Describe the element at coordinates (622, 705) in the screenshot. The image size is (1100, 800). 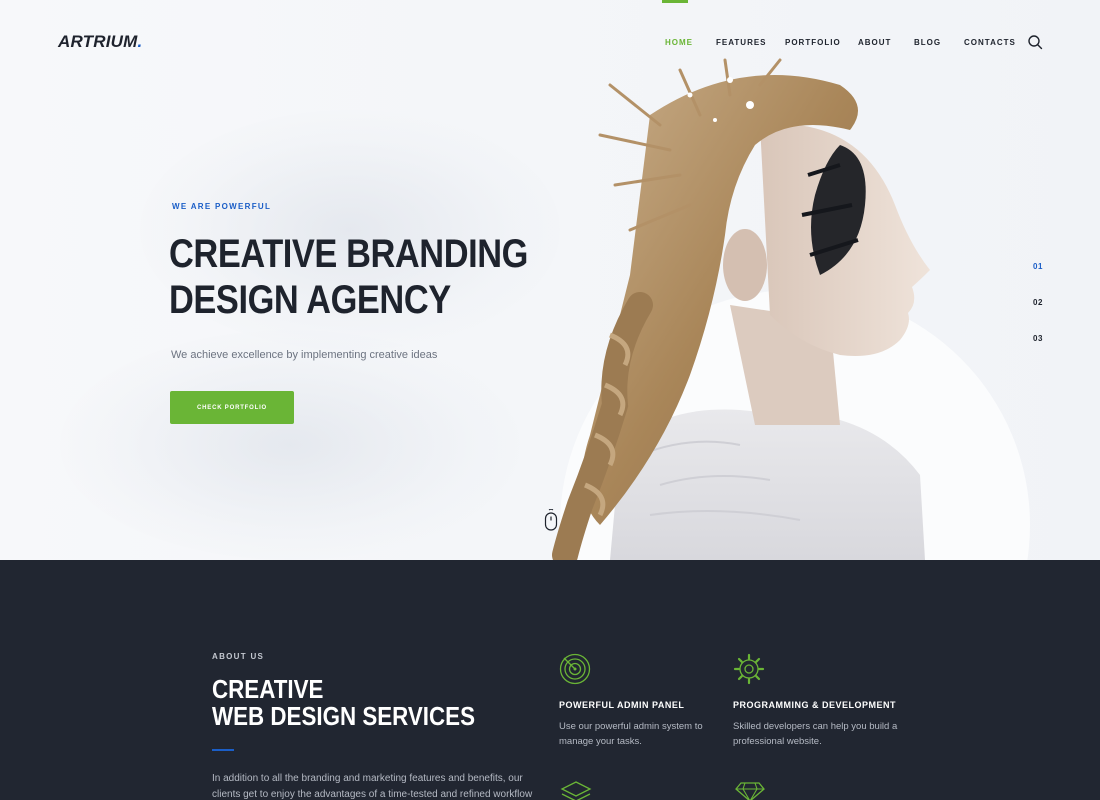
I see `feature-title: POWERFUL ADMIN PANEL` at that location.